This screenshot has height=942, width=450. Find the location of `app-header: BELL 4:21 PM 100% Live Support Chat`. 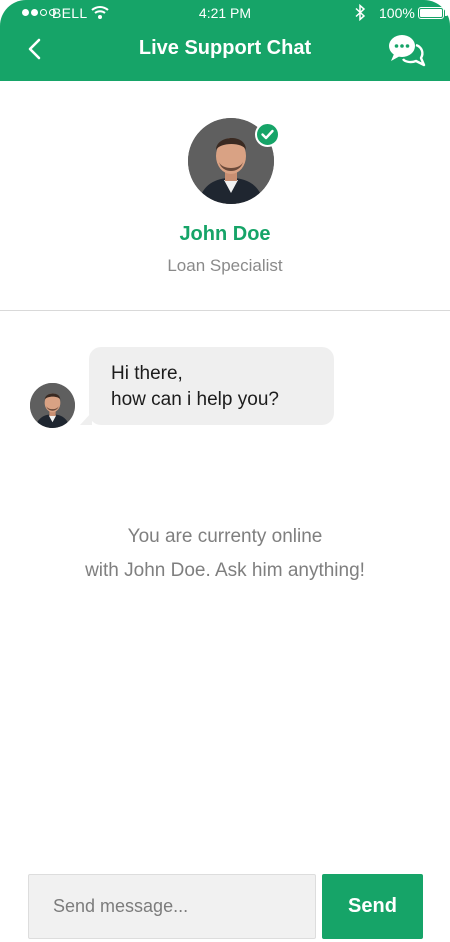

app-header: BELL 4:21 PM 100% Live Support Chat is located at coordinates (225, 40).